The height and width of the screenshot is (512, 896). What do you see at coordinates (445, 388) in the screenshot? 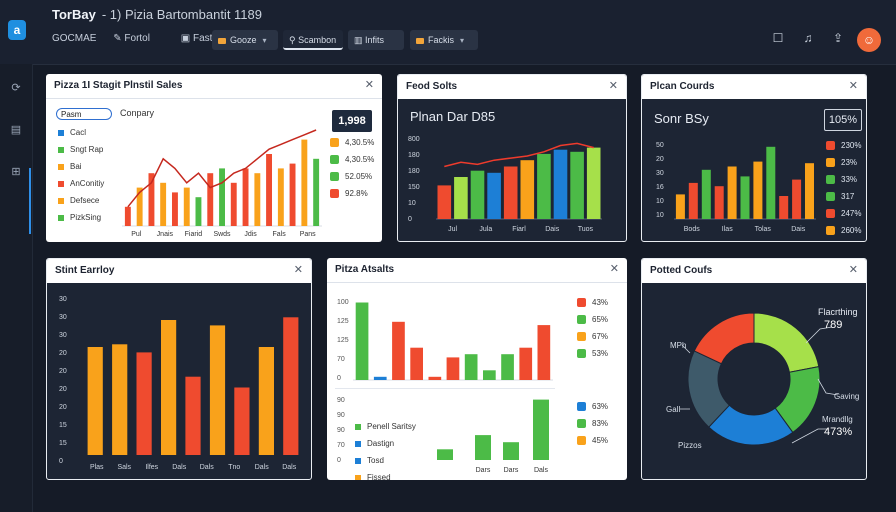
I see `divider` at bounding box center [445, 388].